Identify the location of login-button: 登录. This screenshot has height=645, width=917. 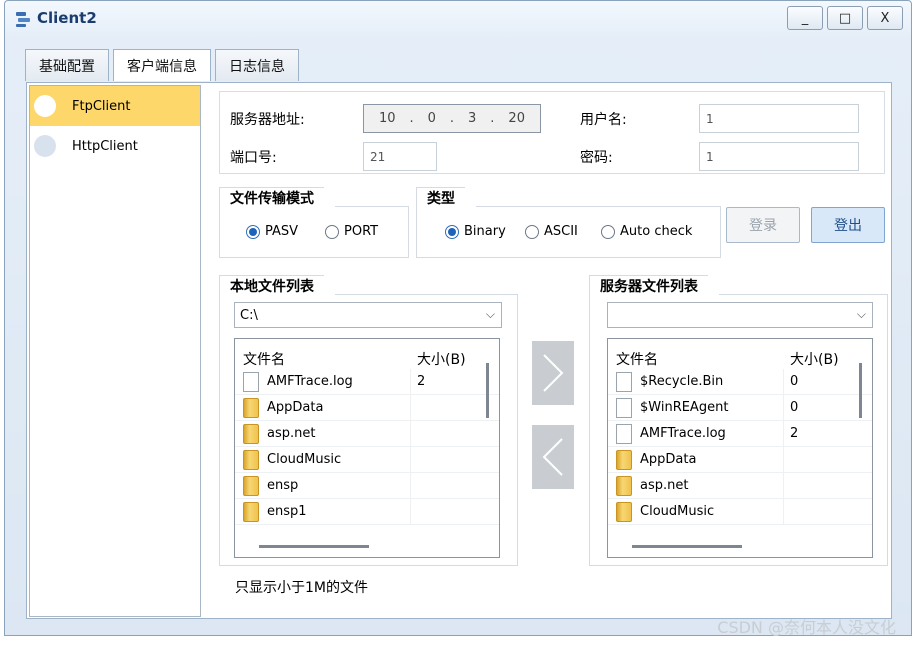
(763, 225).